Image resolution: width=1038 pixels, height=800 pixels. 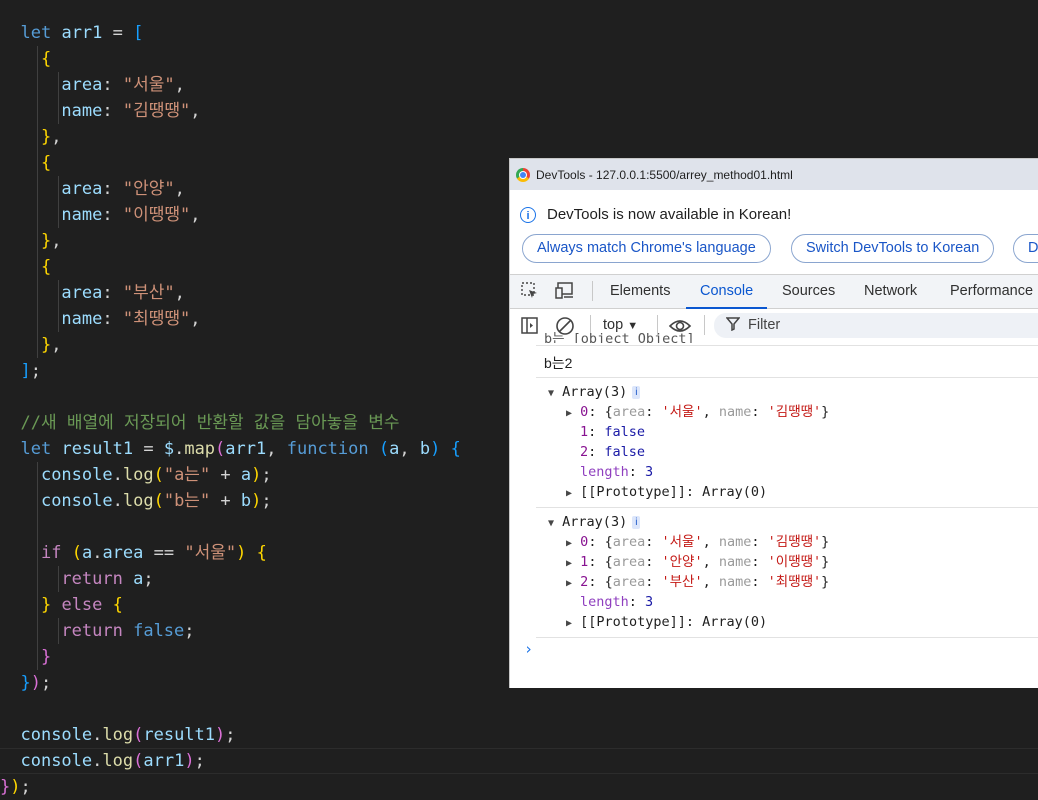 I want to click on chrome-icon, so click(x=523, y=174).